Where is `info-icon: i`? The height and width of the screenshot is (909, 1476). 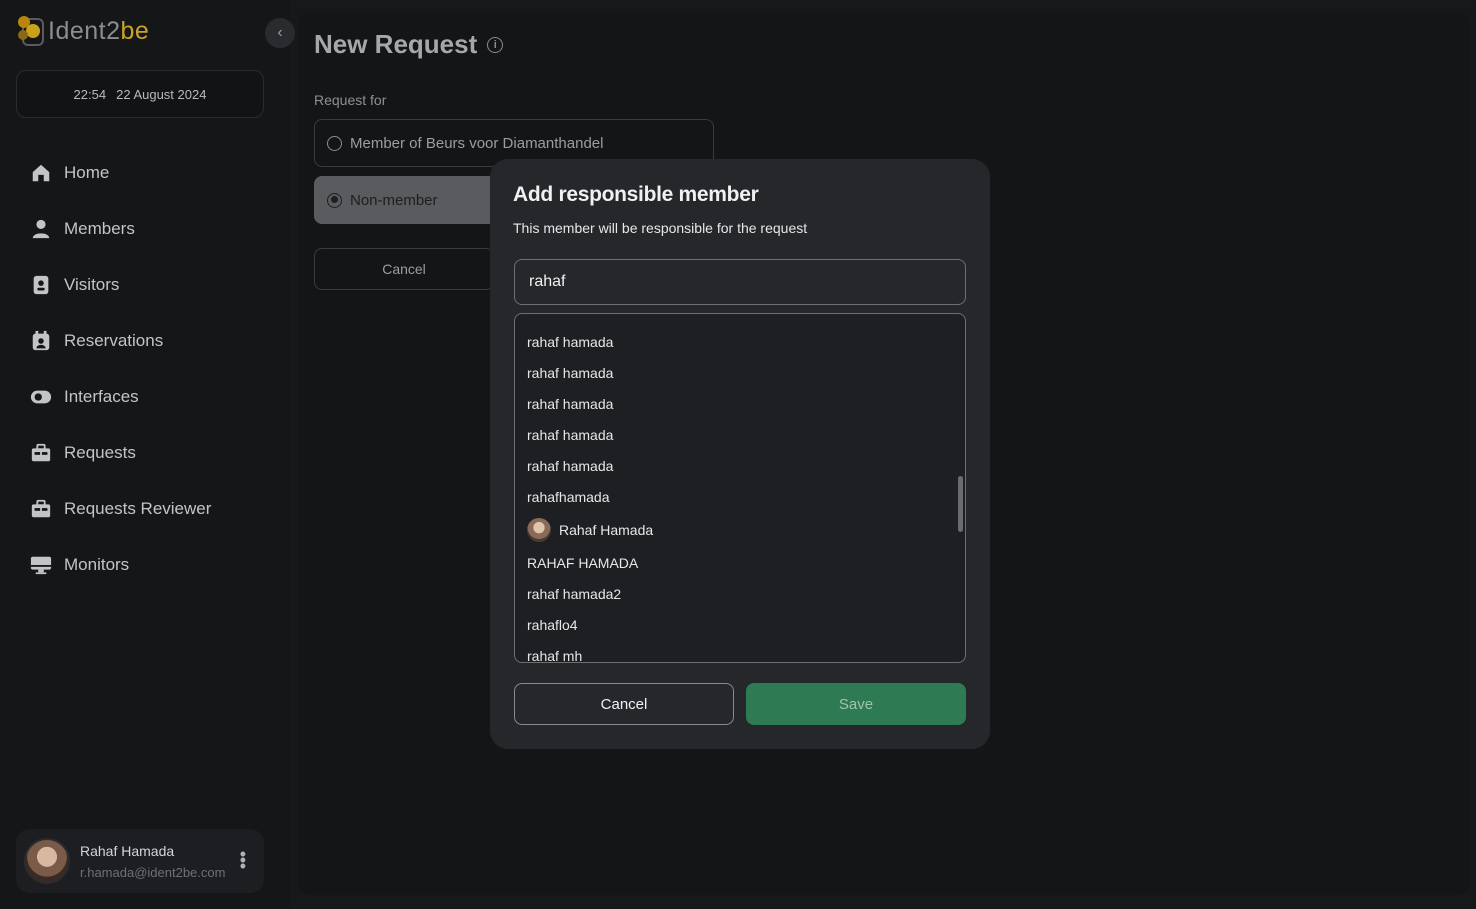
info-icon: i is located at coordinates (495, 44).